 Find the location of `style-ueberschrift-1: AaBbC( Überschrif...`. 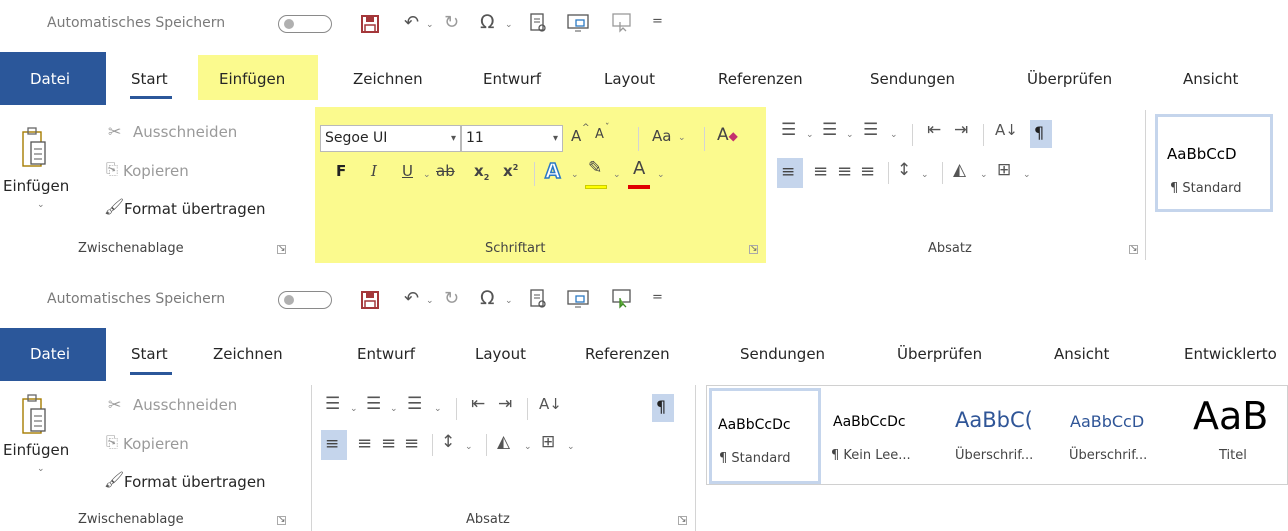

style-ueberschrift-1: AaBbC( Überschrif... is located at coordinates (1006, 436).